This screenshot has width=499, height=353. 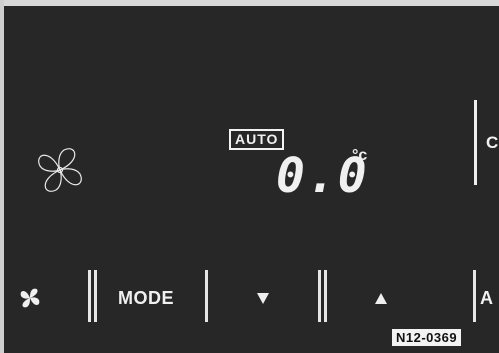 I want to click on fan-speed-indicator-icon, so click(x=60, y=170).